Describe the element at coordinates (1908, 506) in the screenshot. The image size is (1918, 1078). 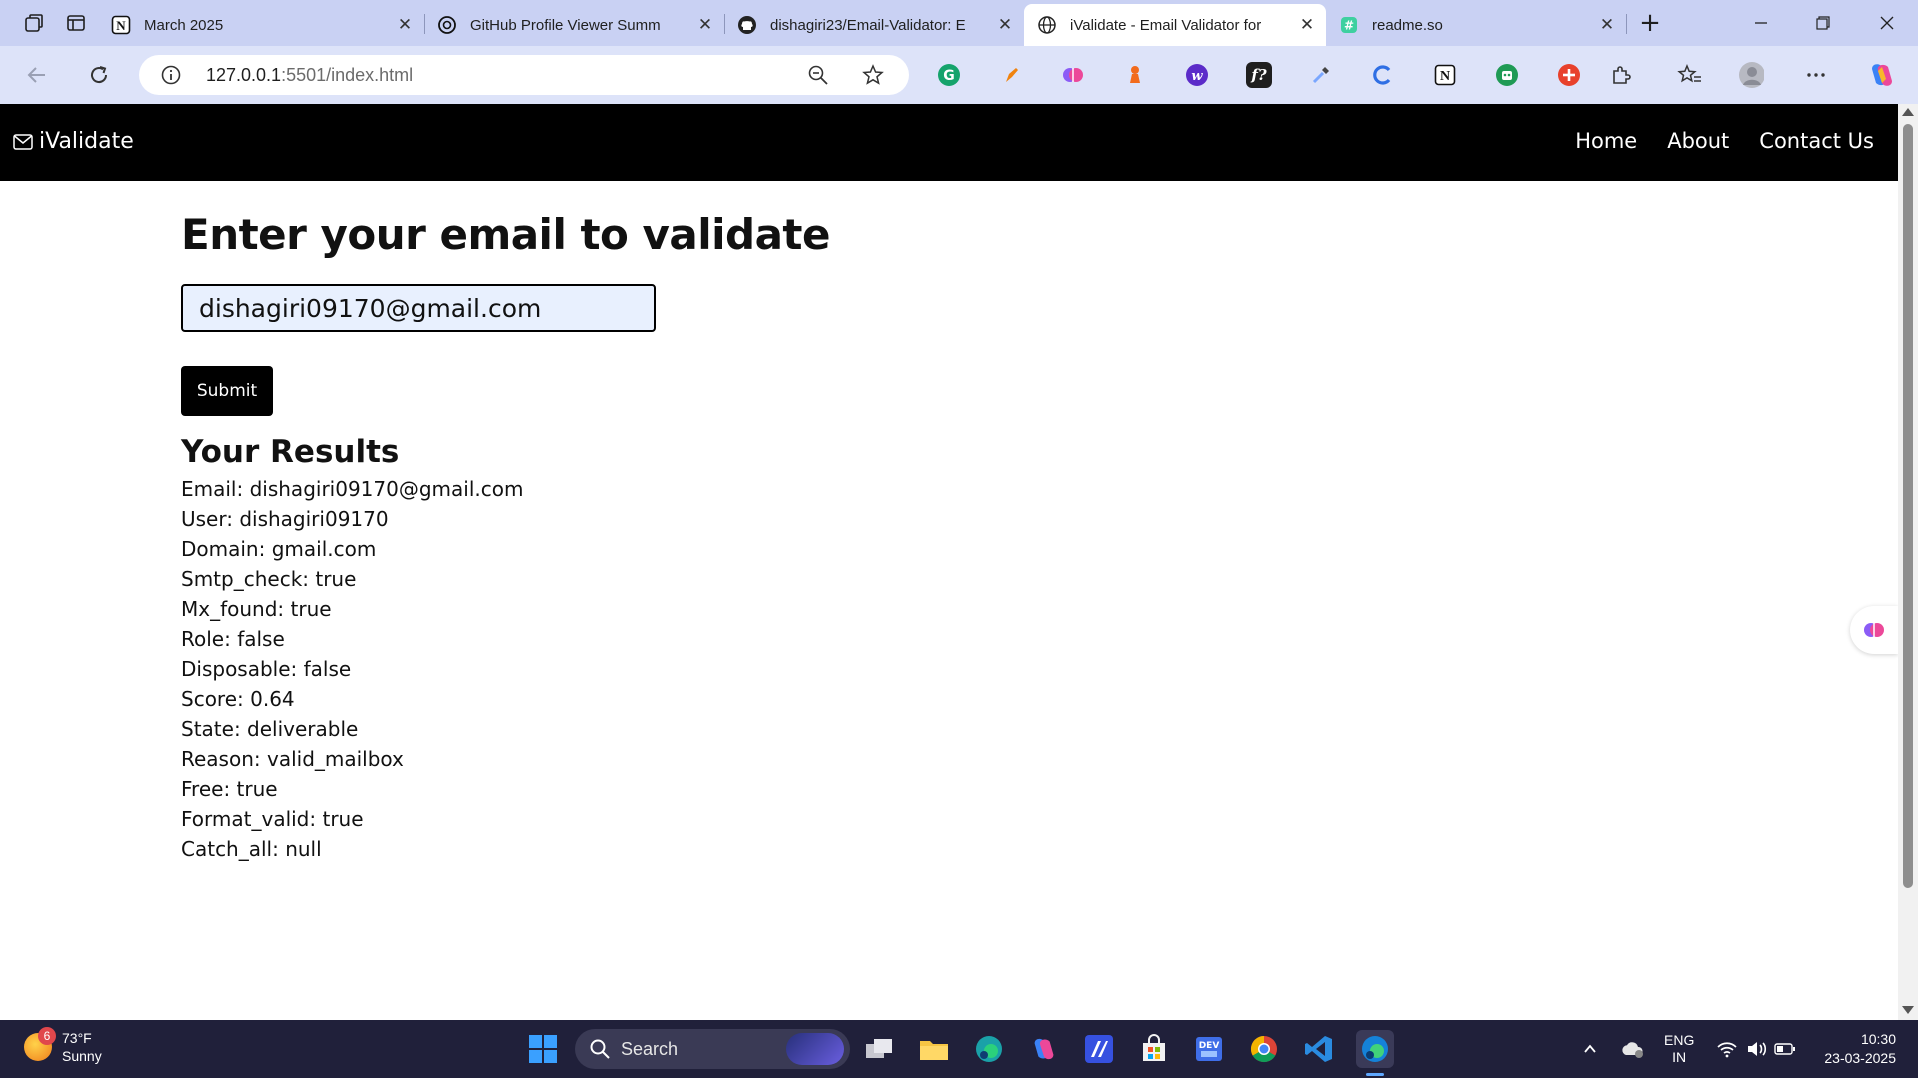
I see `scrollbar-thumb` at that location.